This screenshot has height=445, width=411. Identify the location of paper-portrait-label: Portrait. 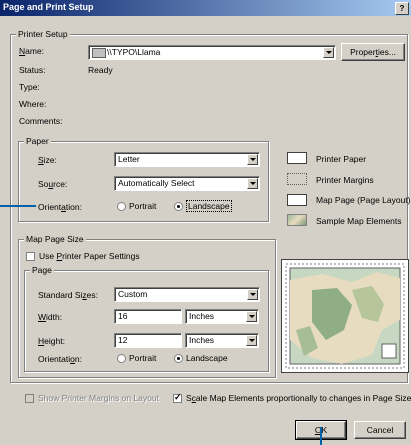
(143, 206).